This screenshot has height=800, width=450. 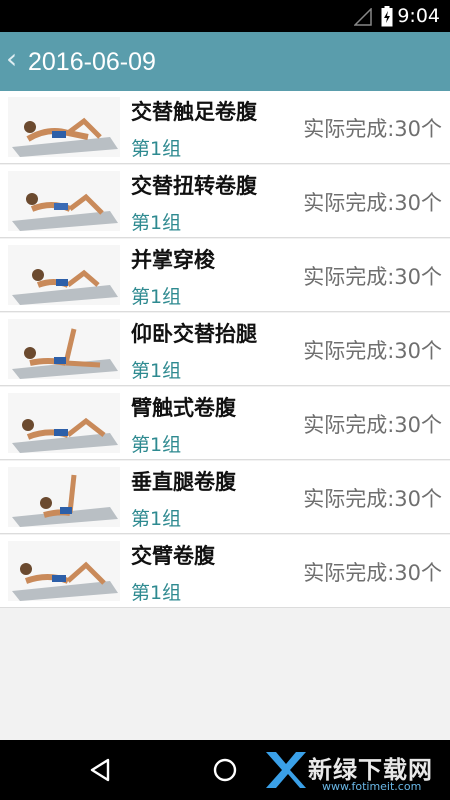 What do you see at coordinates (225, 275) in the screenshot?
I see `exercise-row: 并掌穿梭第1组 实际完成:30个` at bounding box center [225, 275].